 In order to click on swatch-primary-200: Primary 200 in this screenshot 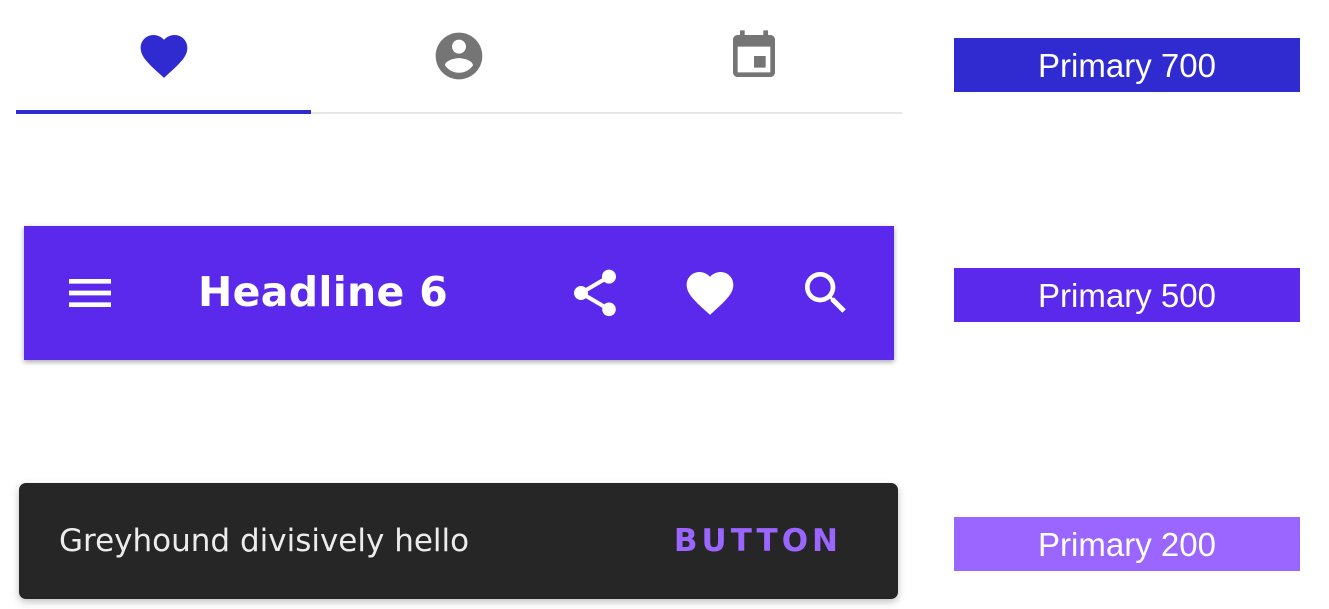, I will do `click(1127, 544)`.